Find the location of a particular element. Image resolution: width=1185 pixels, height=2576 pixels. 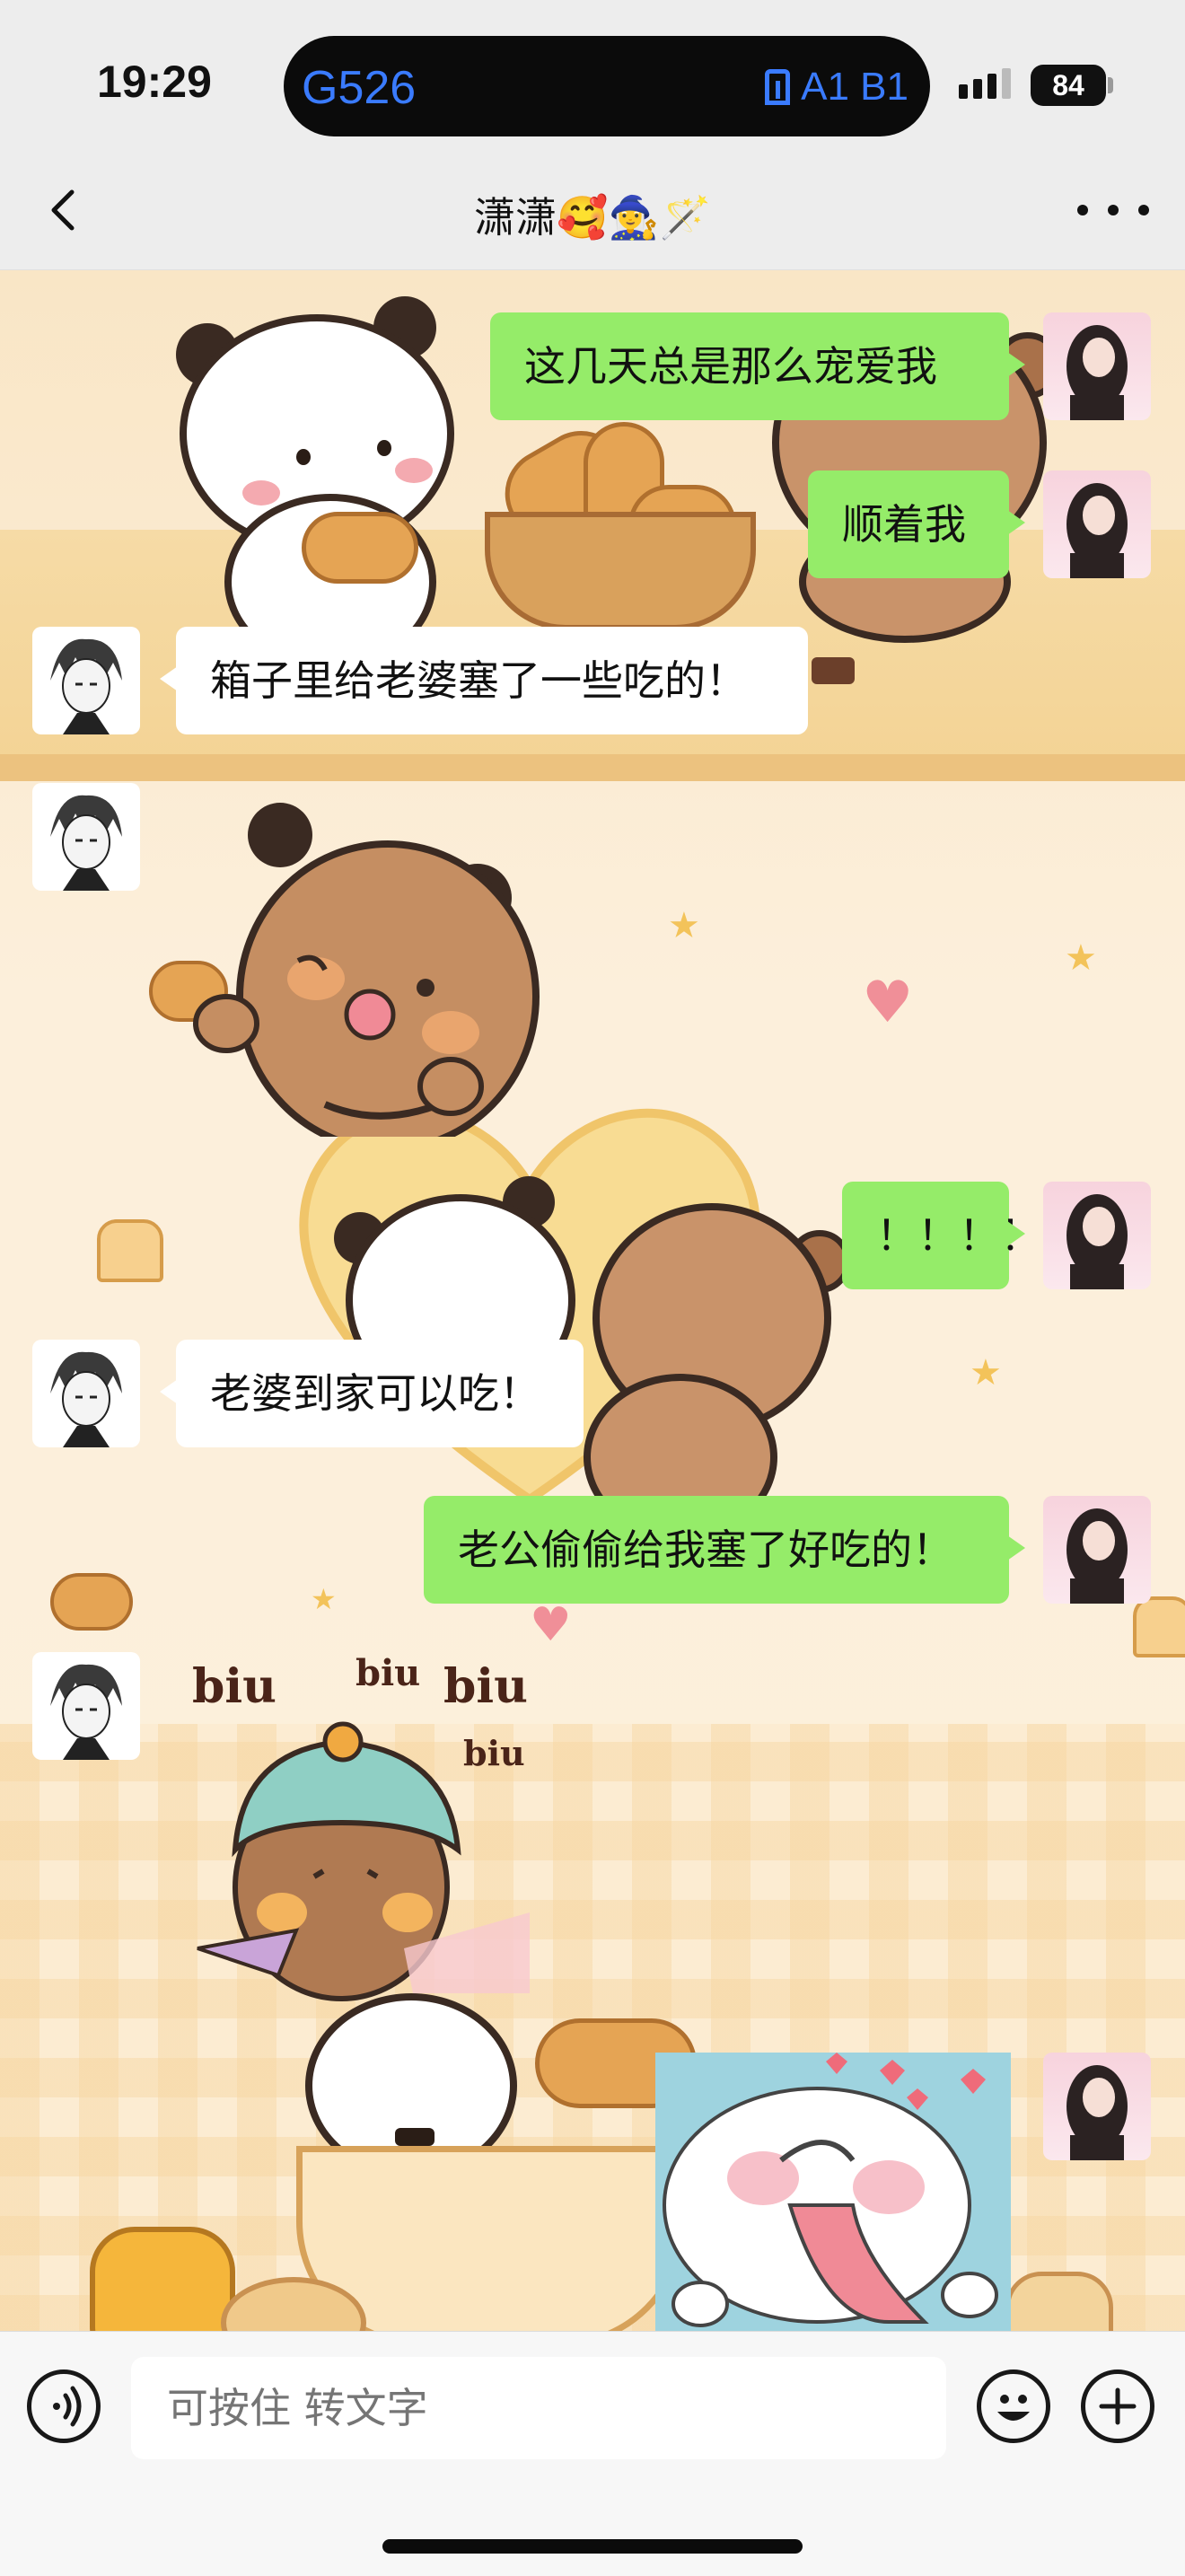

emoji-button is located at coordinates (1013, 2406).